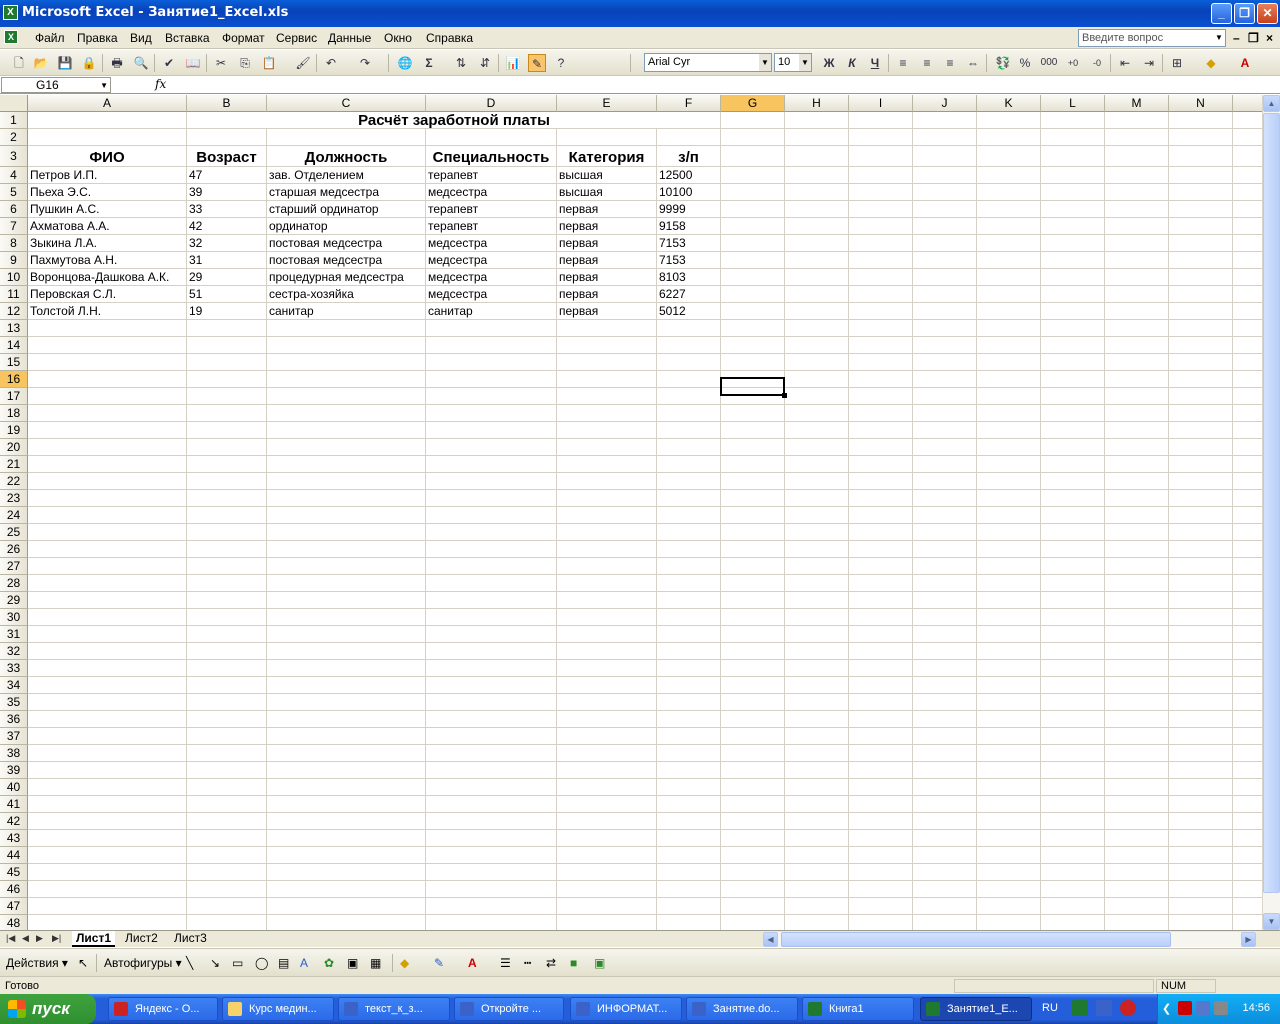  I want to click on cell-position: сестра-хозяйка, so click(310, 294).